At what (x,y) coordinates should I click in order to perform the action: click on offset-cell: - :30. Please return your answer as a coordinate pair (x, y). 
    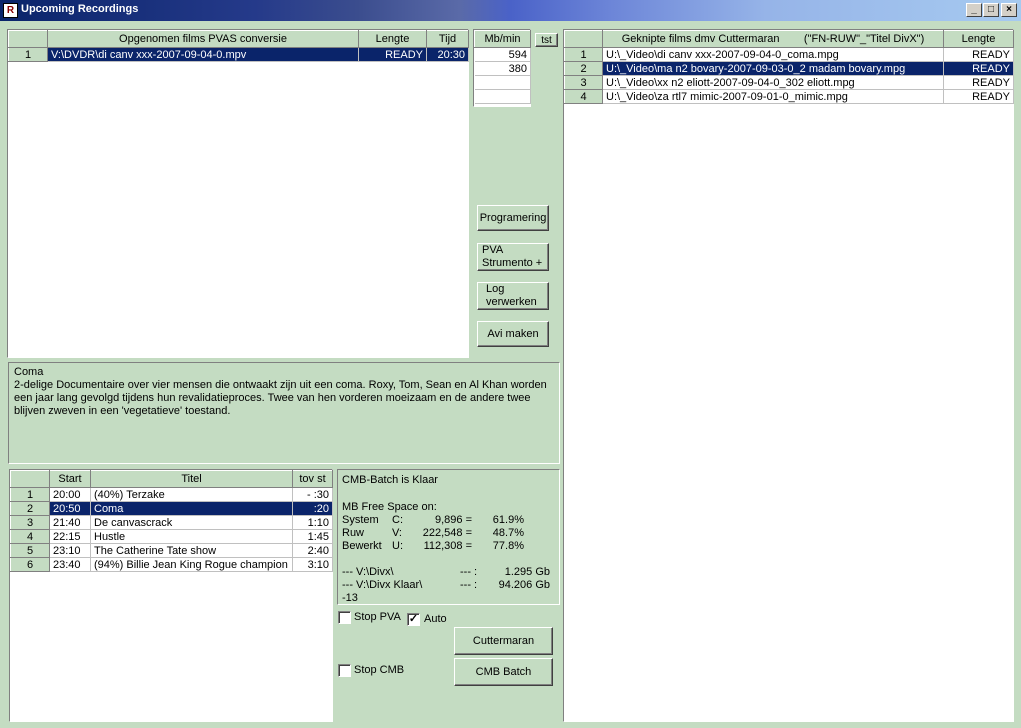
    Looking at the image, I should click on (312, 494).